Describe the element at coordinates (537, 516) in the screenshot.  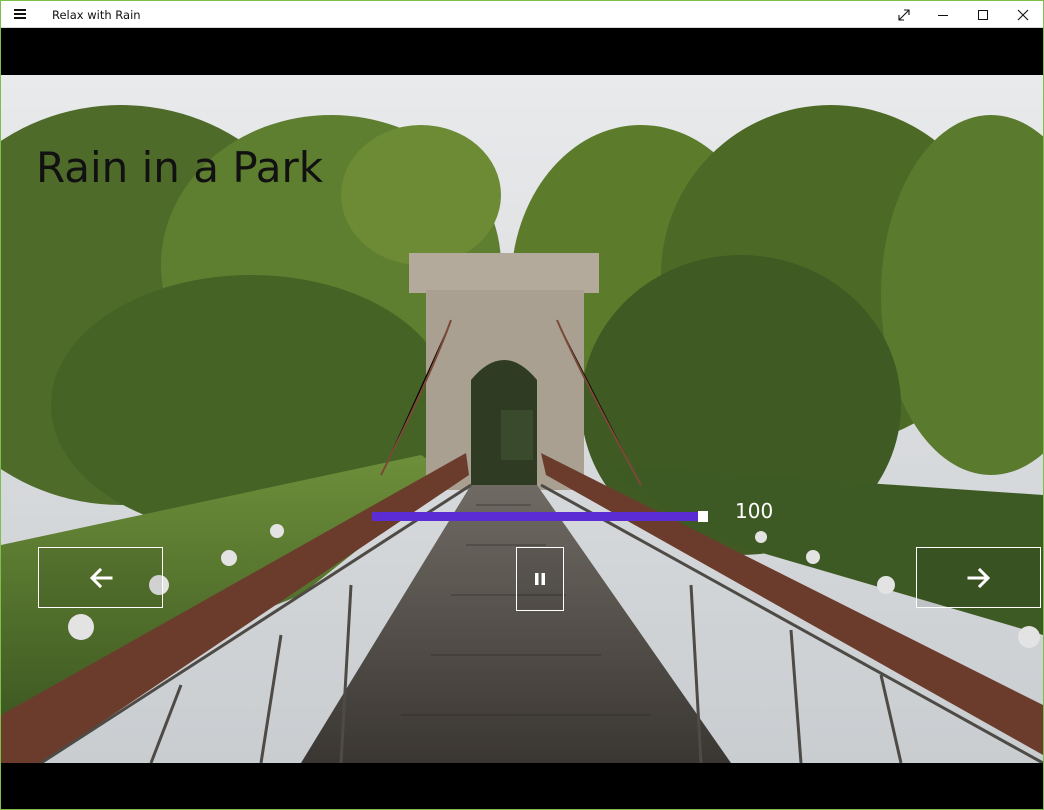
I see `volume-slider` at that location.